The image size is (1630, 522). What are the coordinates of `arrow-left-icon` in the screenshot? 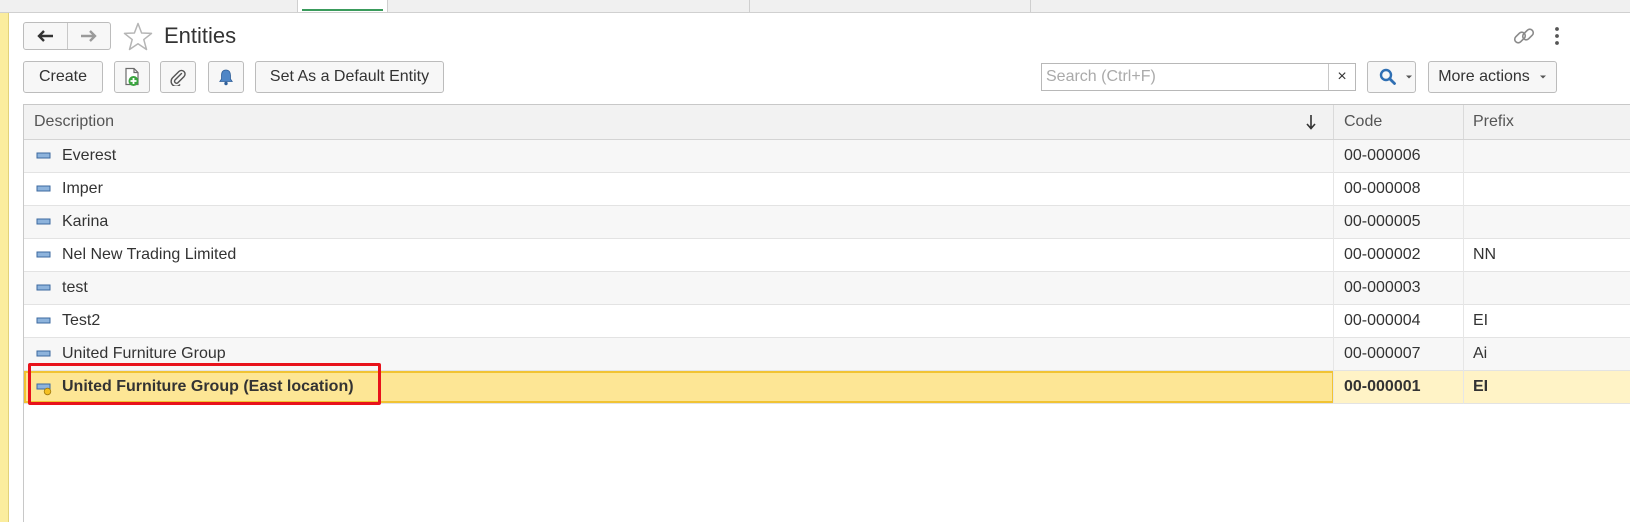 It's located at (45, 36).